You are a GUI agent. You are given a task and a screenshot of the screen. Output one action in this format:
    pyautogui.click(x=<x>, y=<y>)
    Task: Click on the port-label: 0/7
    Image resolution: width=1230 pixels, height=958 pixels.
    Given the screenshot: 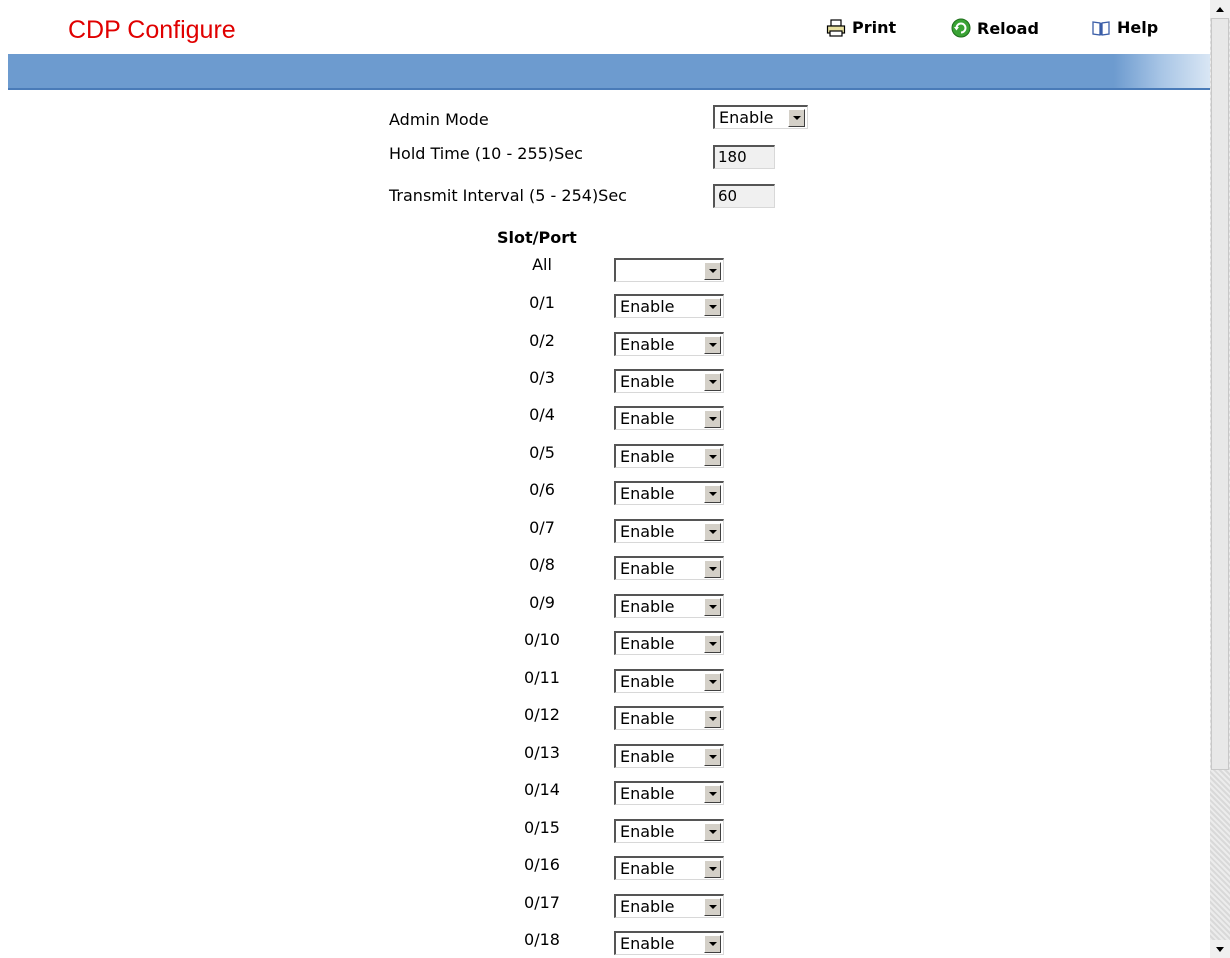 What is the action you would take?
    pyautogui.click(x=542, y=527)
    